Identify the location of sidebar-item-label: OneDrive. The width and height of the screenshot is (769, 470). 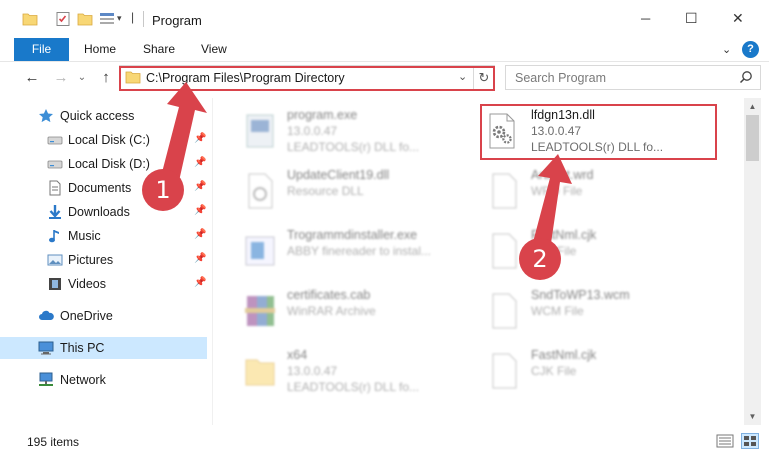
(86, 316).